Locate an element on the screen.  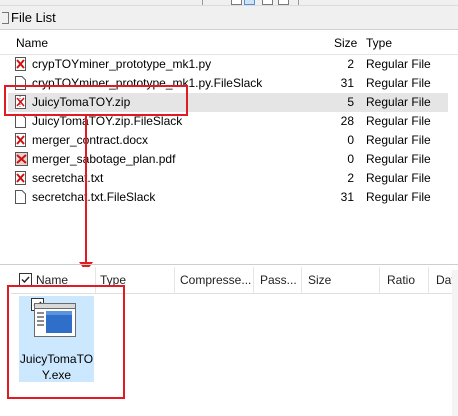
file-name: merger_sabotage_plan.pdf is located at coordinates (104, 159).